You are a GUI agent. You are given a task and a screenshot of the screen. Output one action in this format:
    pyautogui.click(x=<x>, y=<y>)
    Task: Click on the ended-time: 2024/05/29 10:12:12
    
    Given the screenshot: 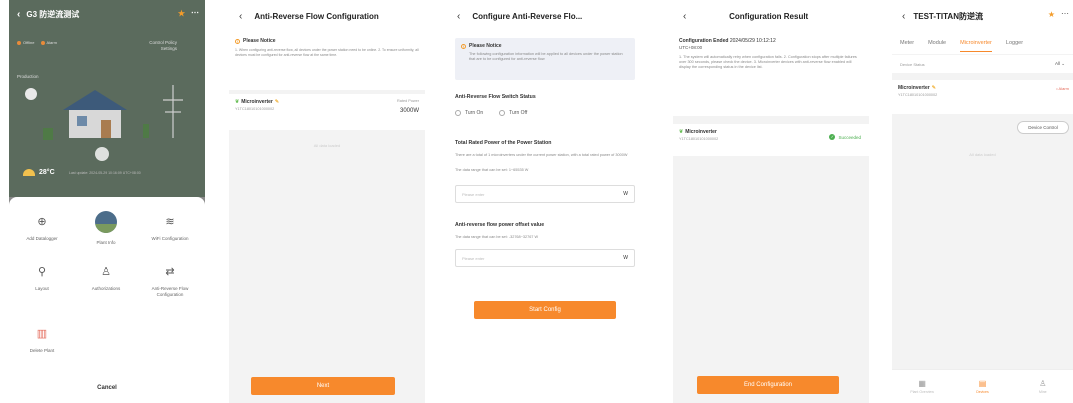 What is the action you would take?
    pyautogui.click(x=752, y=41)
    